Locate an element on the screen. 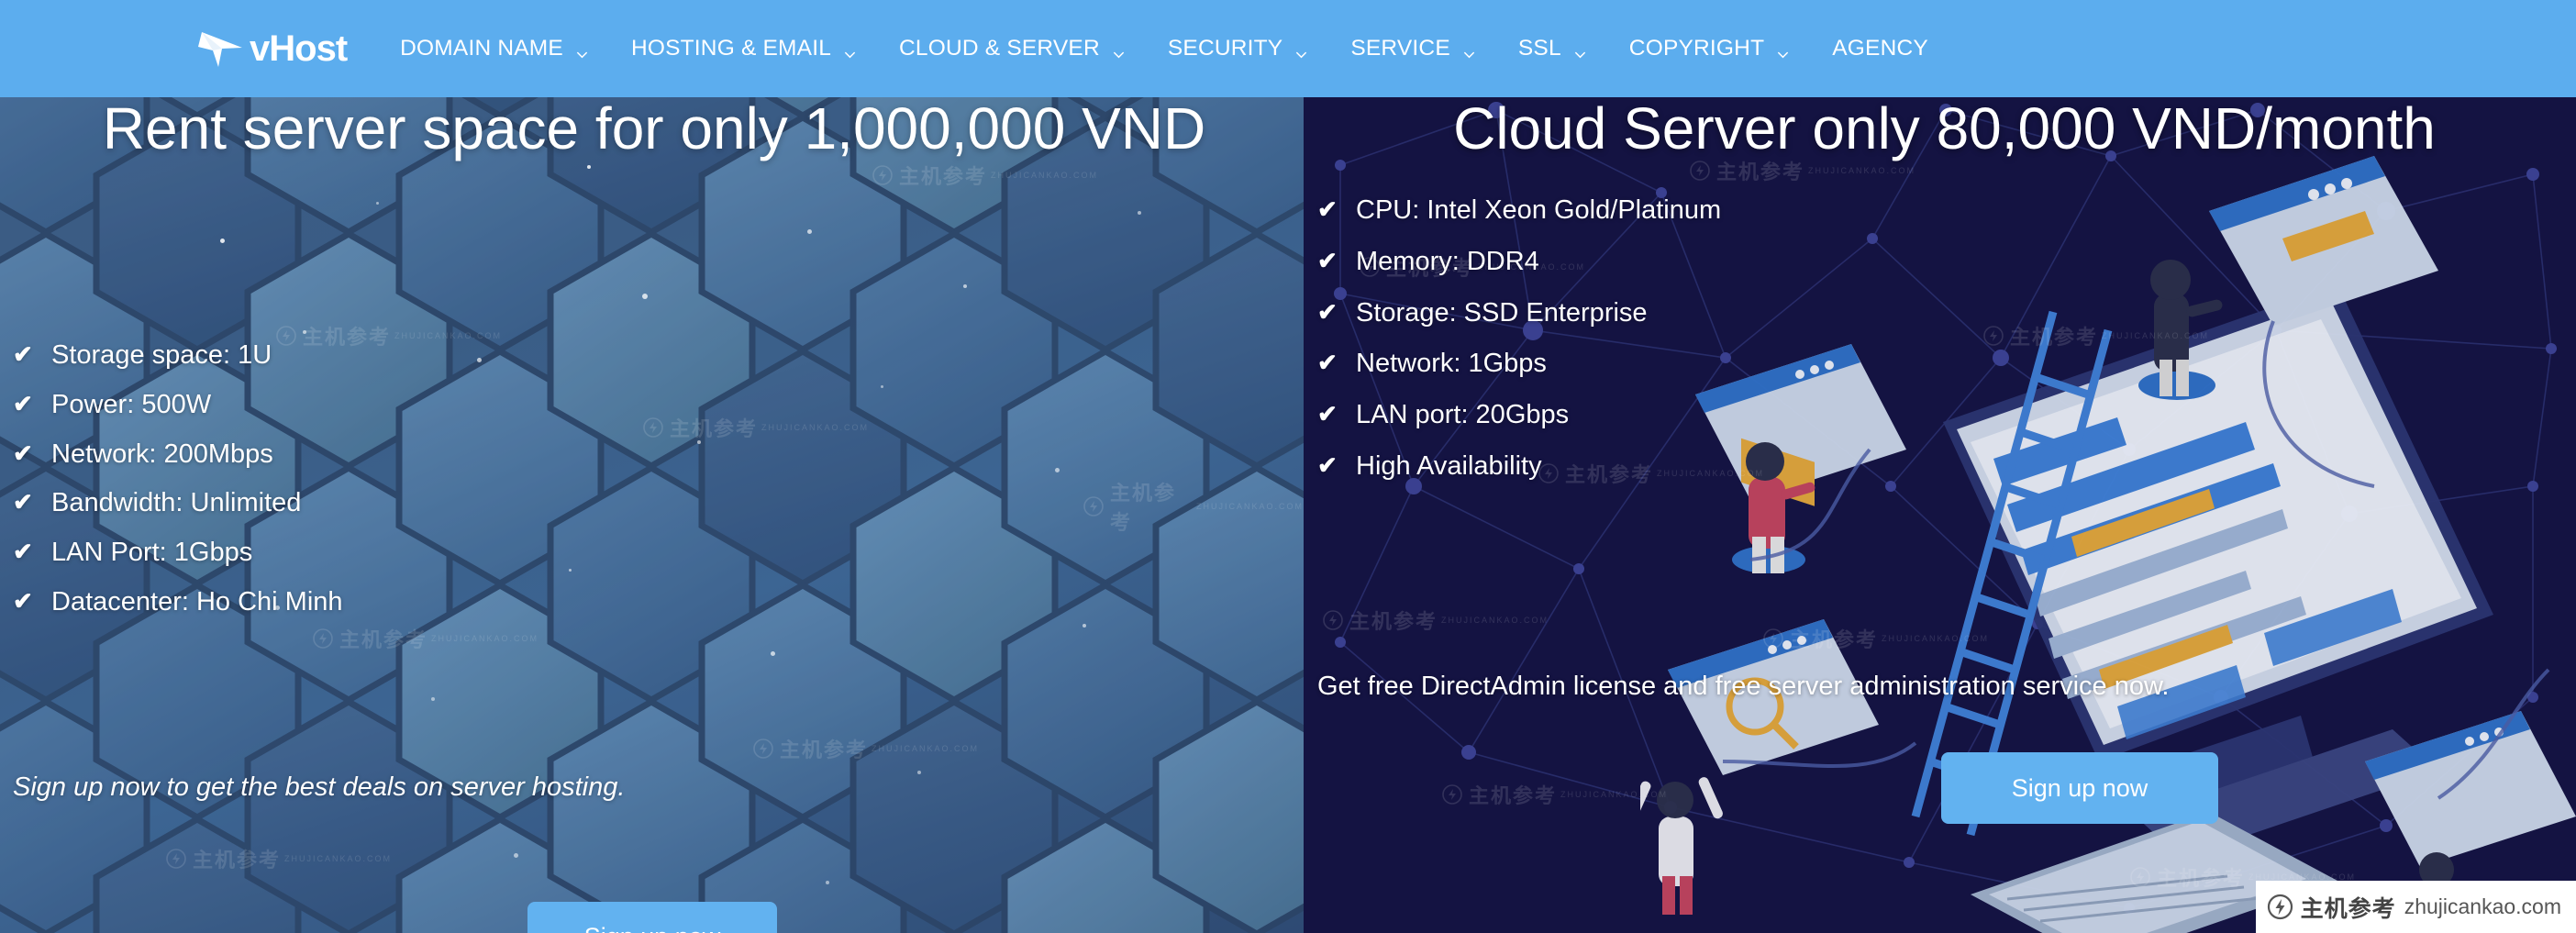 Image resolution: width=2576 pixels, height=933 pixels. feature-label: Datacenter: Ho Chi Minh is located at coordinates (197, 601).